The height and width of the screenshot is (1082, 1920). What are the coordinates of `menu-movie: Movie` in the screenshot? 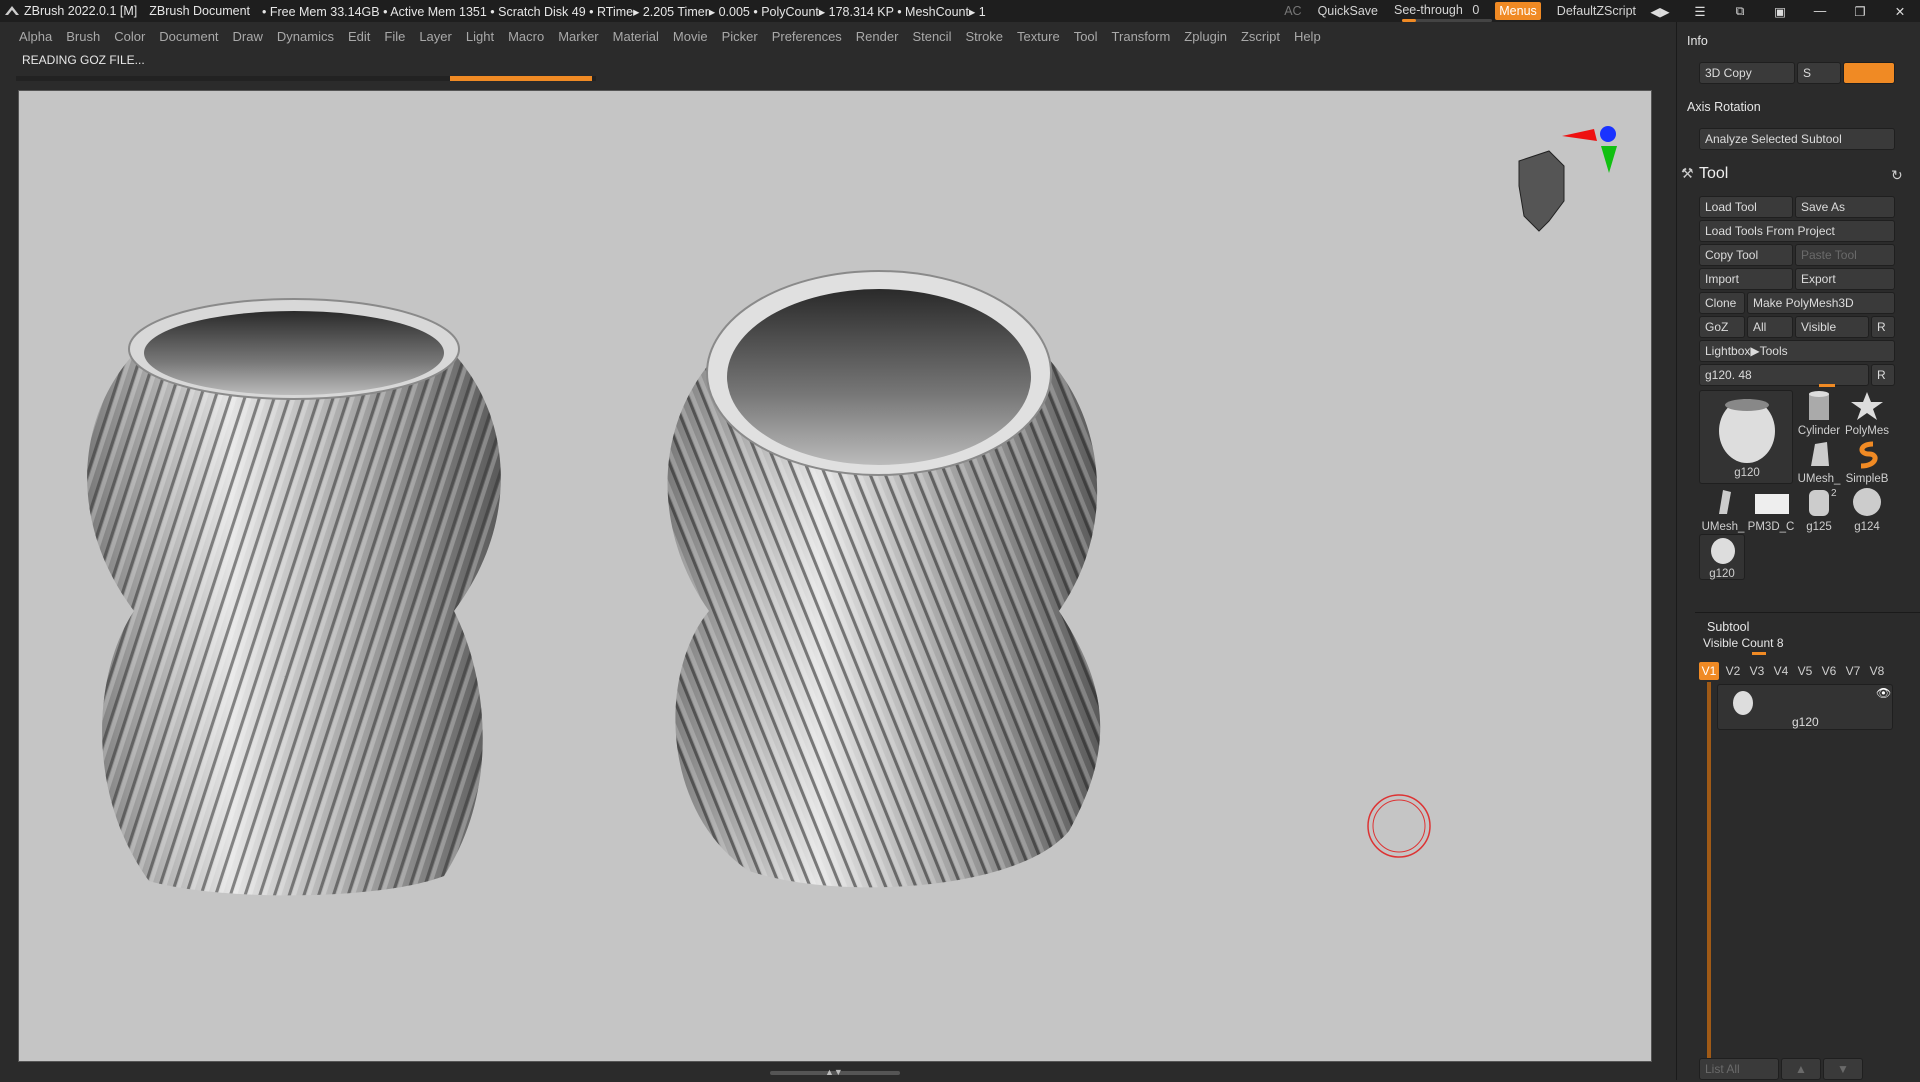 It's located at (690, 36).